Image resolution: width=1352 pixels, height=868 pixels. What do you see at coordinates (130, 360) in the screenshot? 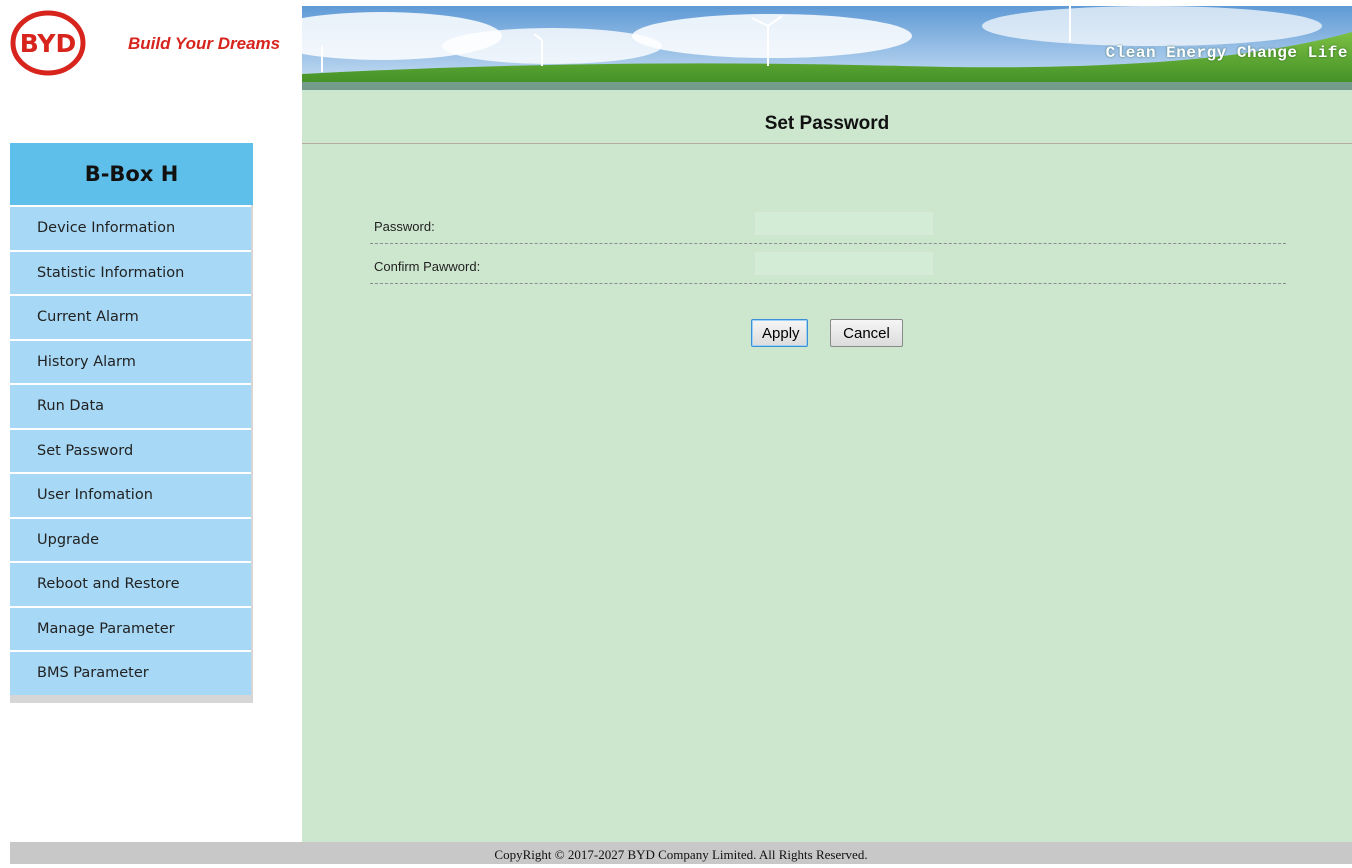
I see `sidebar-item-history-alarm: History Alarm` at bounding box center [130, 360].